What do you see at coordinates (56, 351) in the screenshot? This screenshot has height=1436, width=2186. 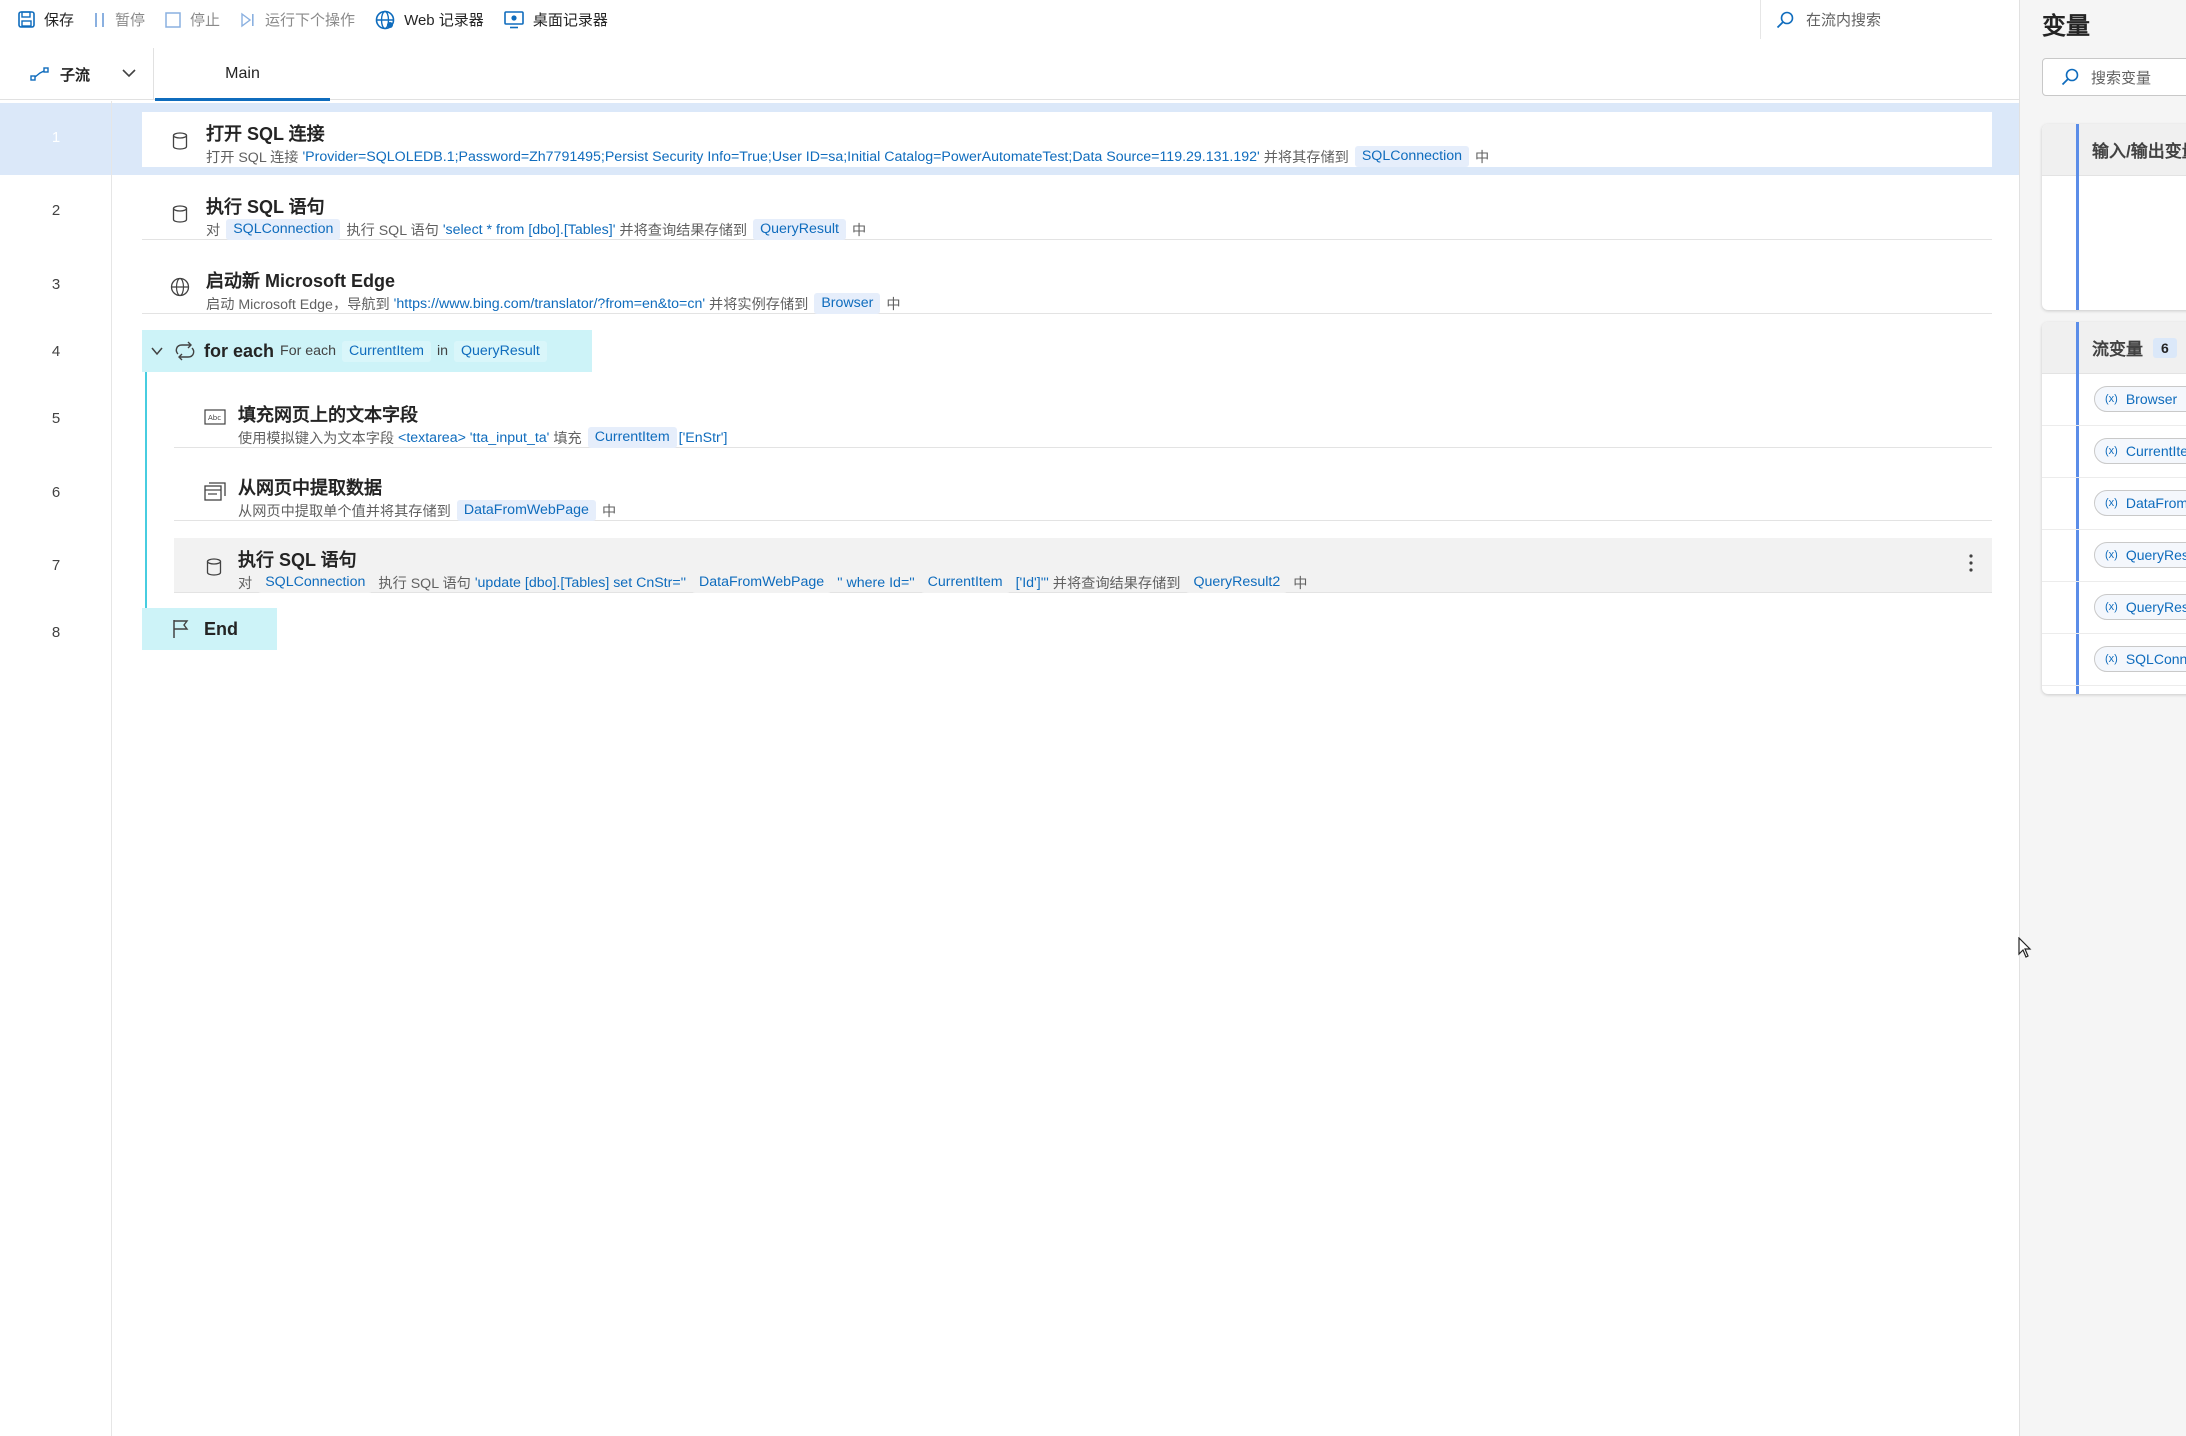 I see `line-number: 4` at bounding box center [56, 351].